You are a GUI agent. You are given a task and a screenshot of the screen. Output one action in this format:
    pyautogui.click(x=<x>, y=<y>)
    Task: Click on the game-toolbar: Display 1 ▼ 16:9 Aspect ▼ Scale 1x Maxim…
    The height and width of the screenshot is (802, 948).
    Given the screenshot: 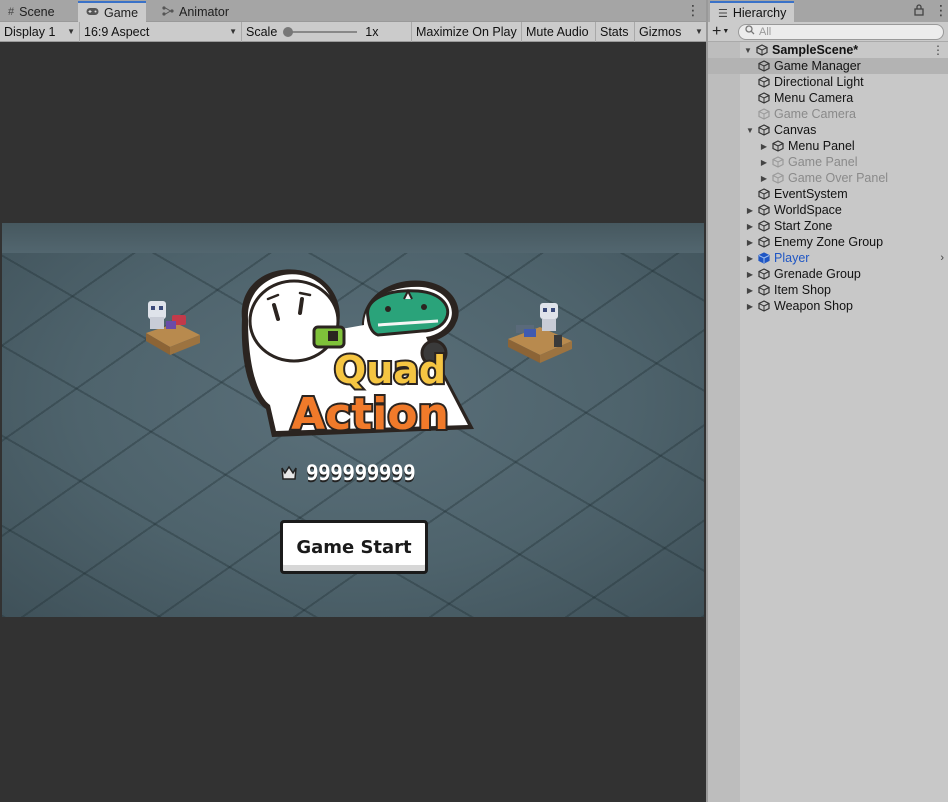 What is the action you would take?
    pyautogui.click(x=353, y=31)
    